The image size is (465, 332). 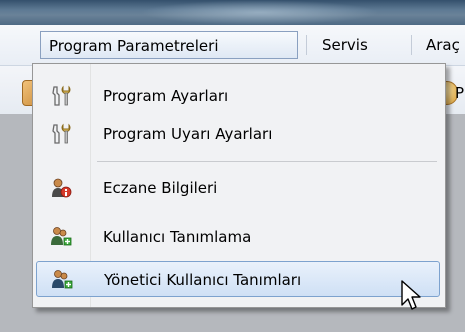 I want to click on dropdown-item-label: Eczane Bilgileri, so click(x=160, y=188).